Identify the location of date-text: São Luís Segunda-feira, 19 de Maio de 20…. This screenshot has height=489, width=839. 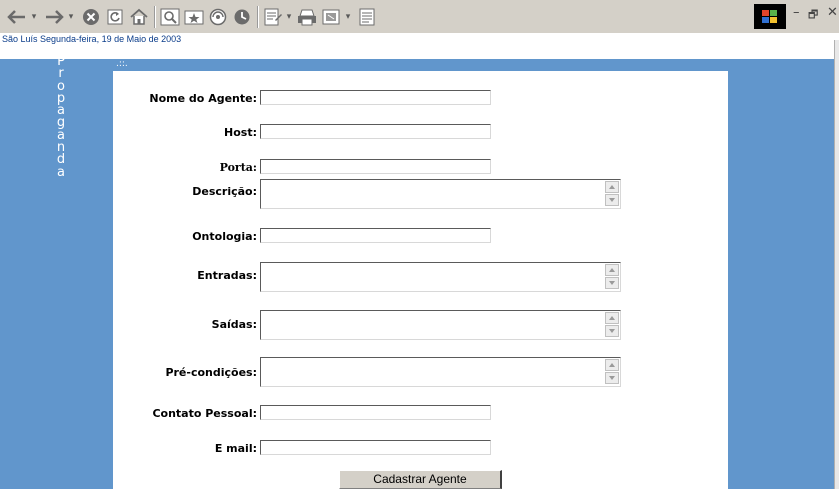
(92, 39).